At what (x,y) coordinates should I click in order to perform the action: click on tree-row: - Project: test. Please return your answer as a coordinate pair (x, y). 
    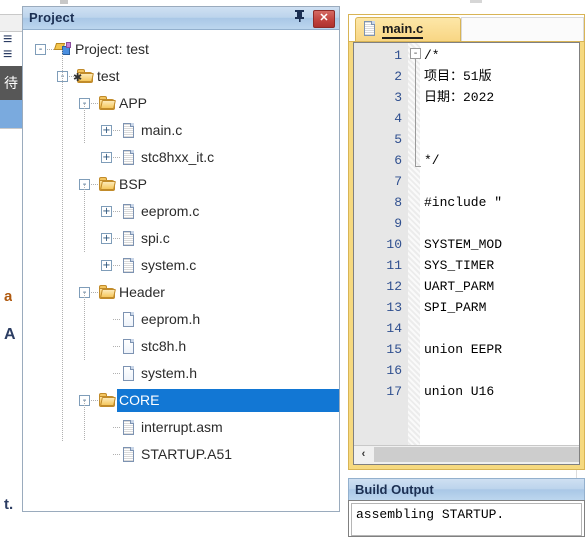
    Looking at the image, I should click on (181, 49).